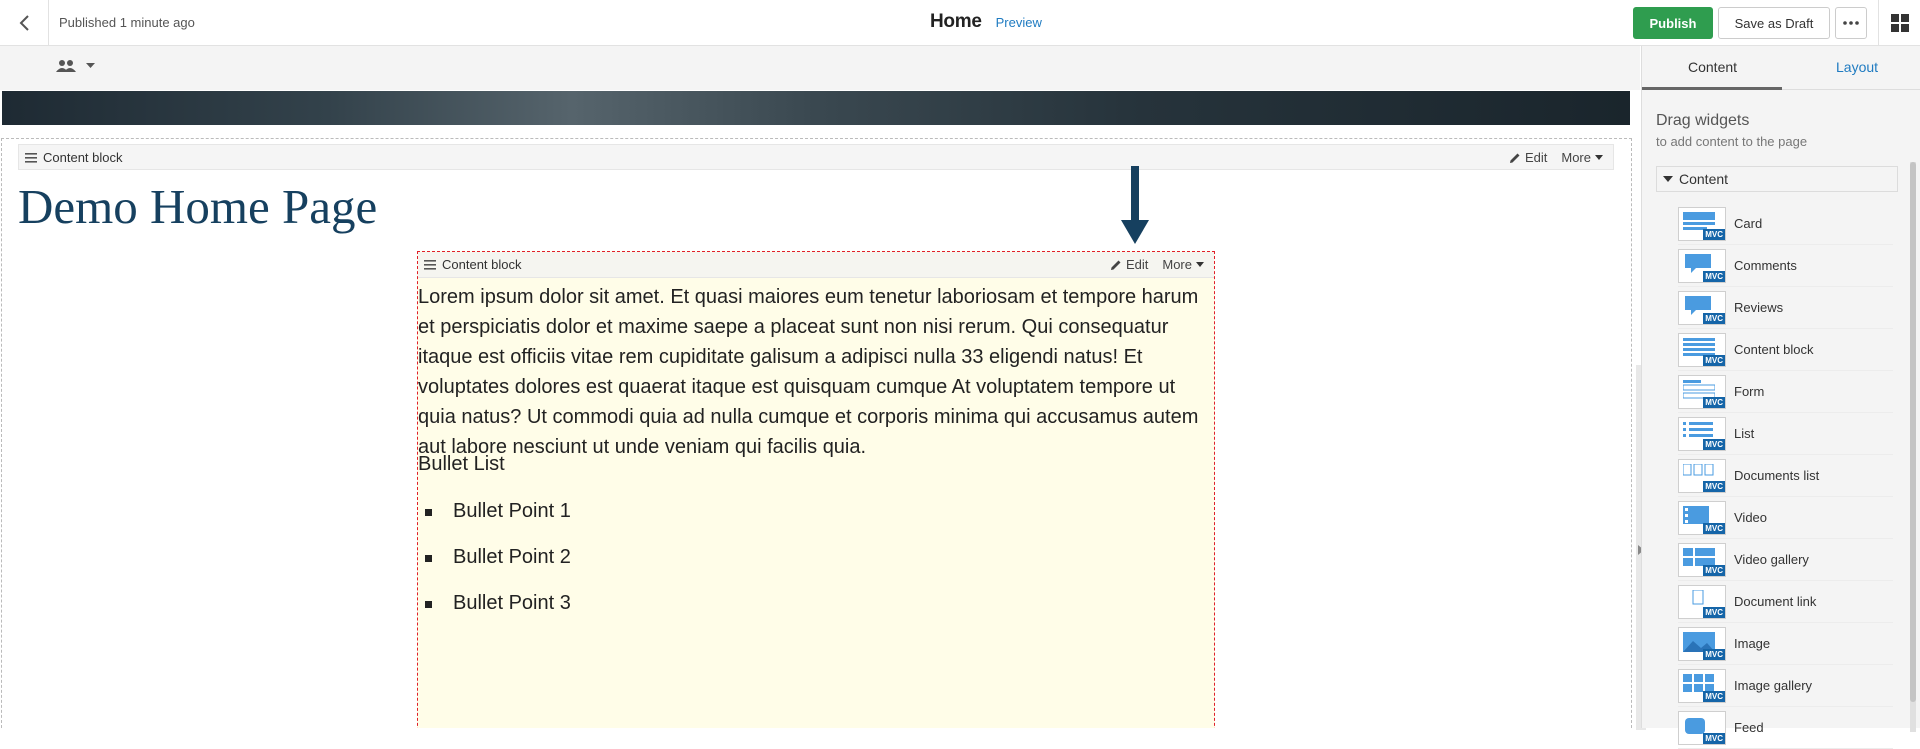 This screenshot has height=749, width=1920. Describe the element at coordinates (1712, 67) in the screenshot. I see `tab-content: Content` at that location.